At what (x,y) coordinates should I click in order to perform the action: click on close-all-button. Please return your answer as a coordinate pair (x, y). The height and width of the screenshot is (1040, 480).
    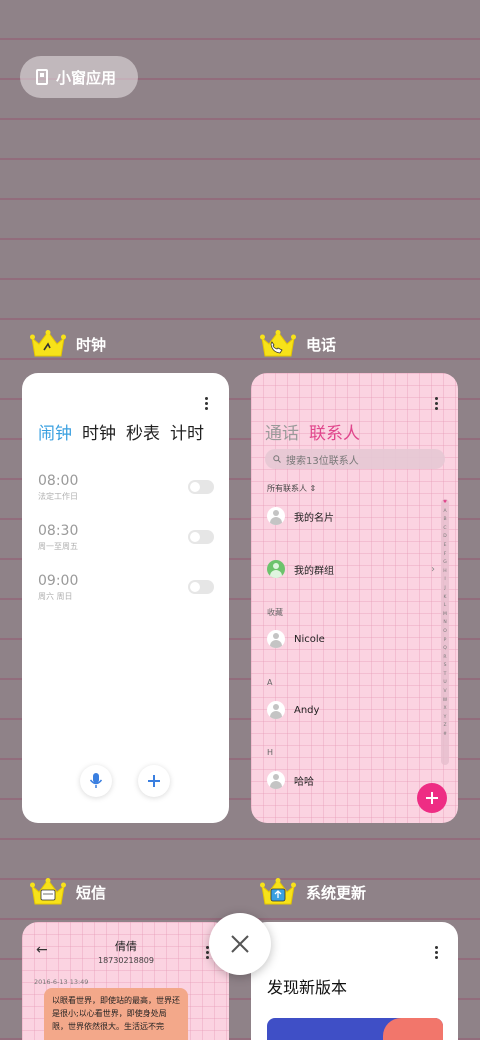
    Looking at the image, I should click on (240, 944).